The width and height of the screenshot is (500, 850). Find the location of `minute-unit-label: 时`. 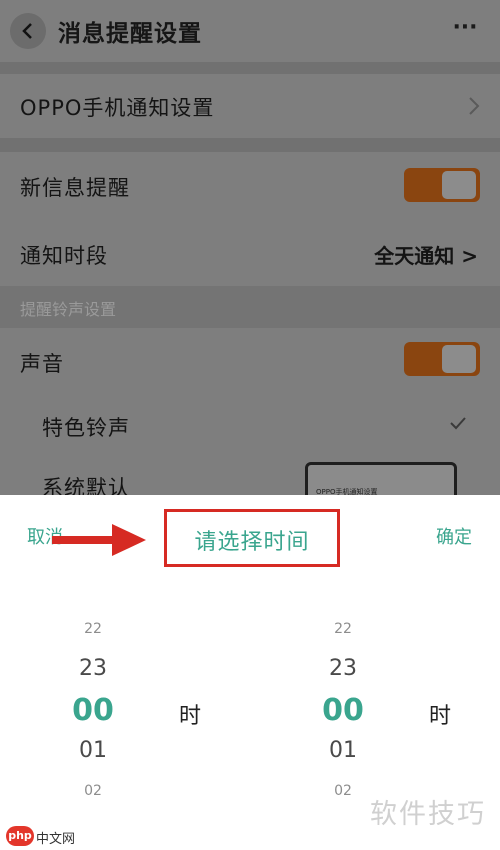

minute-unit-label: 时 is located at coordinates (440, 716).